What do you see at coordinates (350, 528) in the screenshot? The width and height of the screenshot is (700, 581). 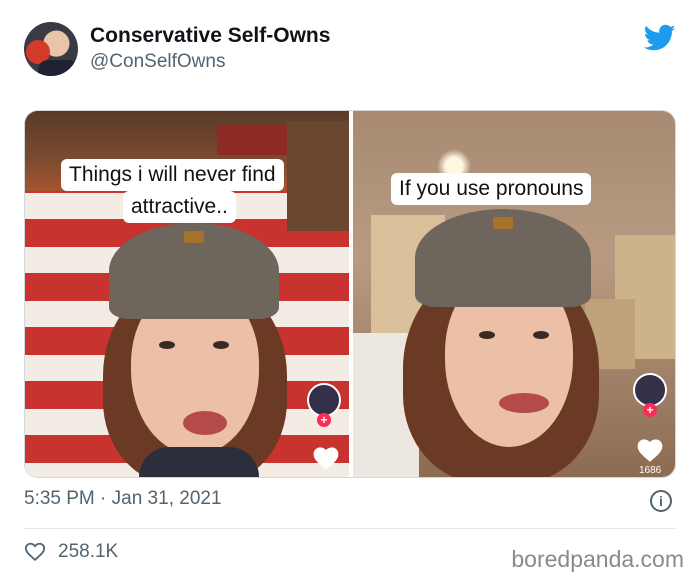 I see `divider` at bounding box center [350, 528].